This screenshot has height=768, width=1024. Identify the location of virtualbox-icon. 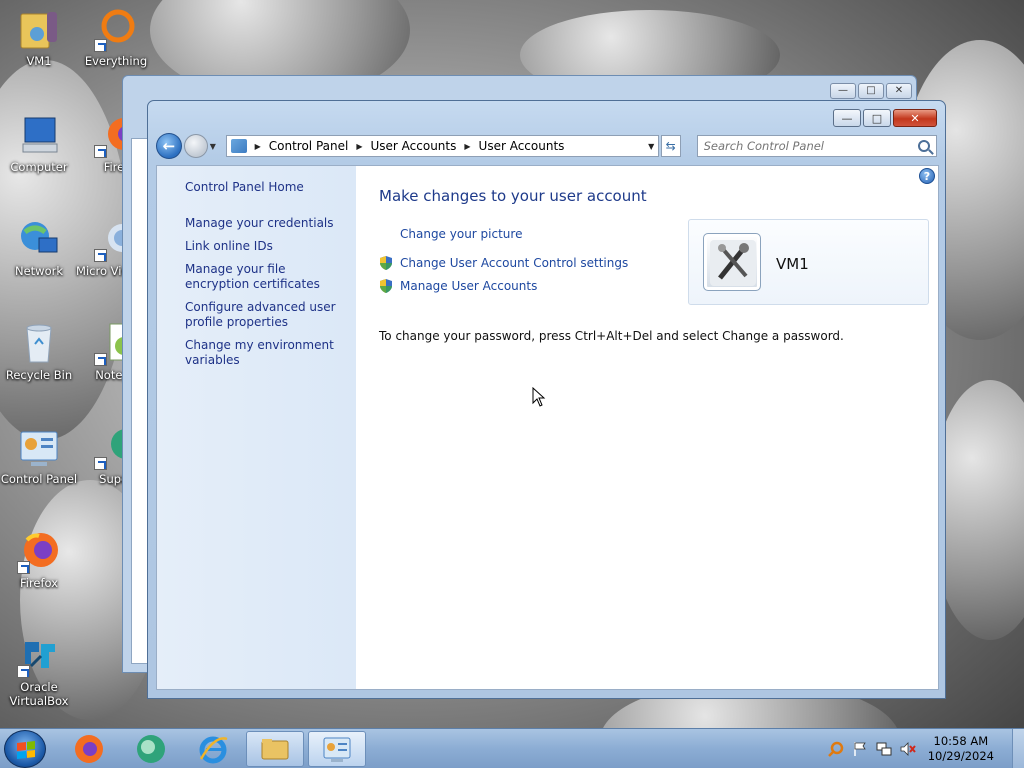
(39, 656).